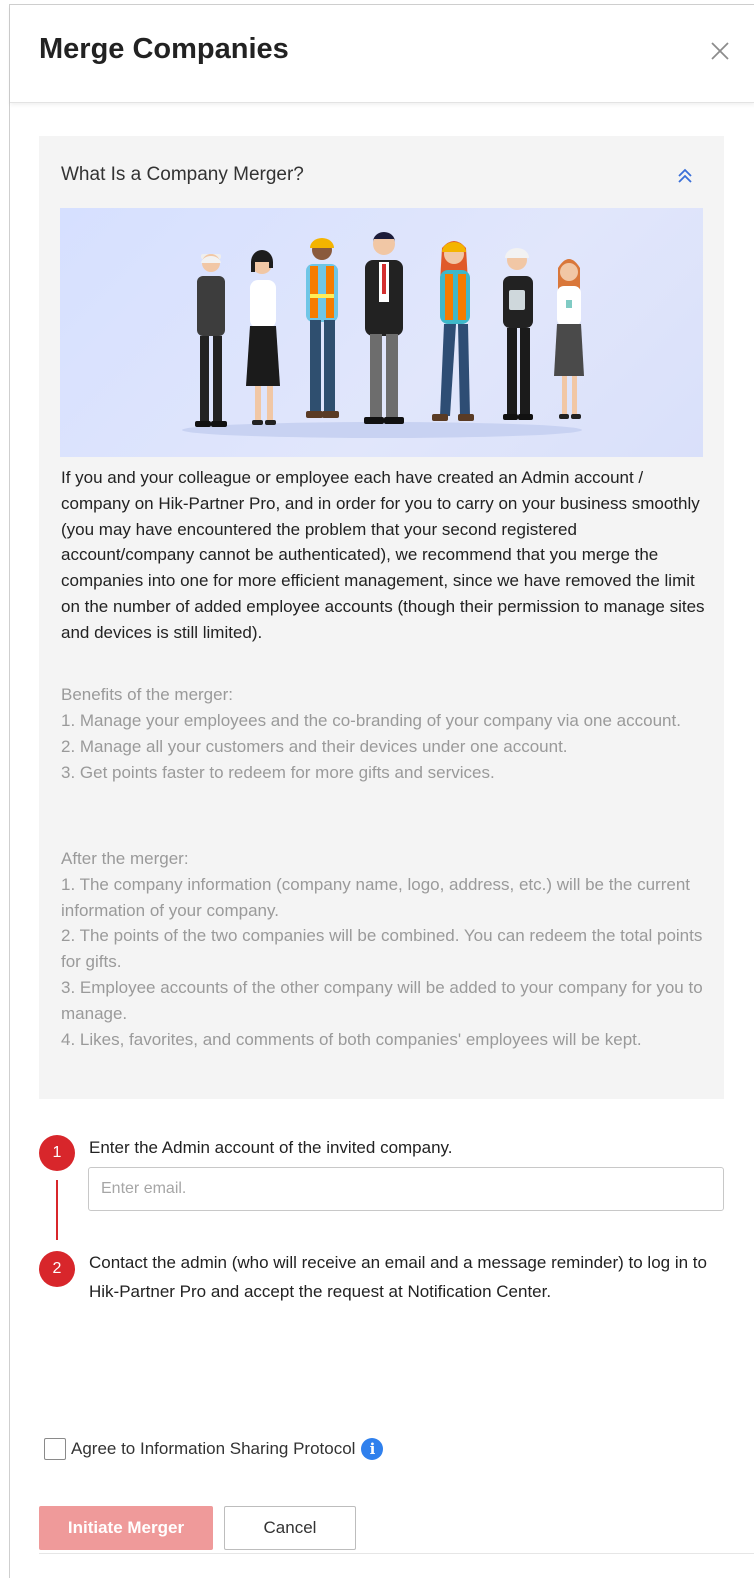  What do you see at coordinates (57, 1210) in the screenshot?
I see `step-connector` at bounding box center [57, 1210].